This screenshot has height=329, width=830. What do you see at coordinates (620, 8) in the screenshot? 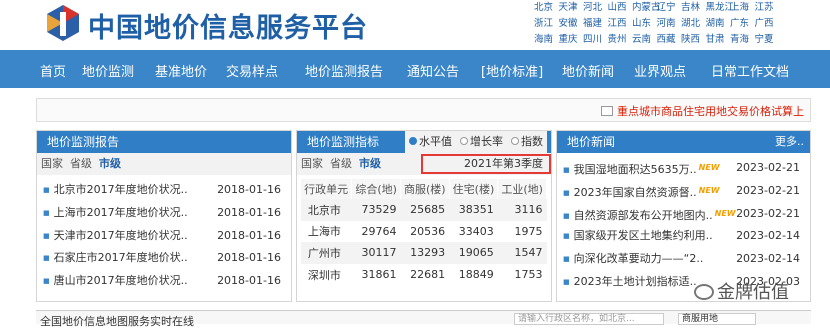
I see `region-link: 山西` at bounding box center [620, 8].